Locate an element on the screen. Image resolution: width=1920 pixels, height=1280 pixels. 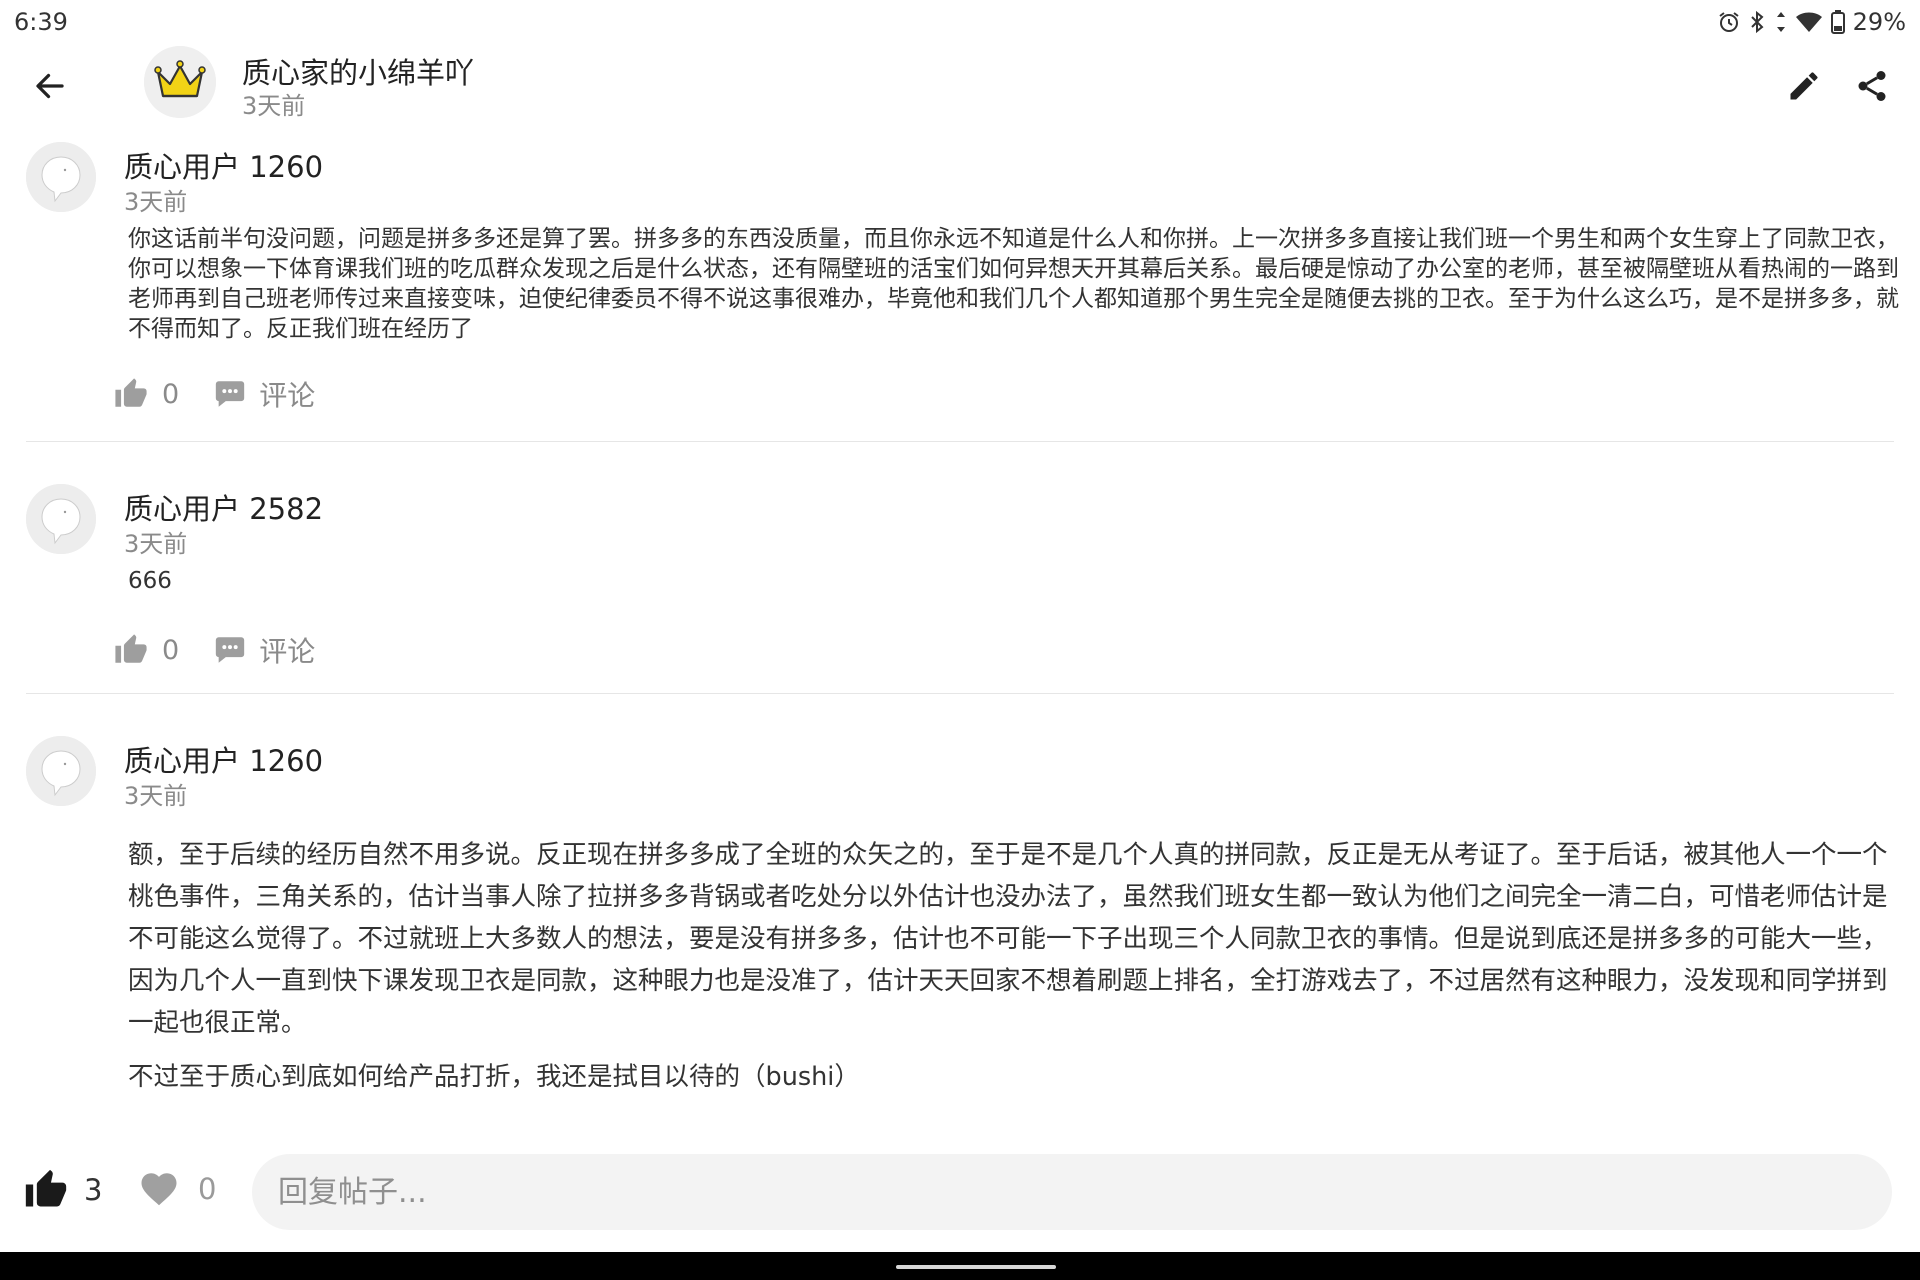
status-icons: 29% is located at coordinates (1811, 22).